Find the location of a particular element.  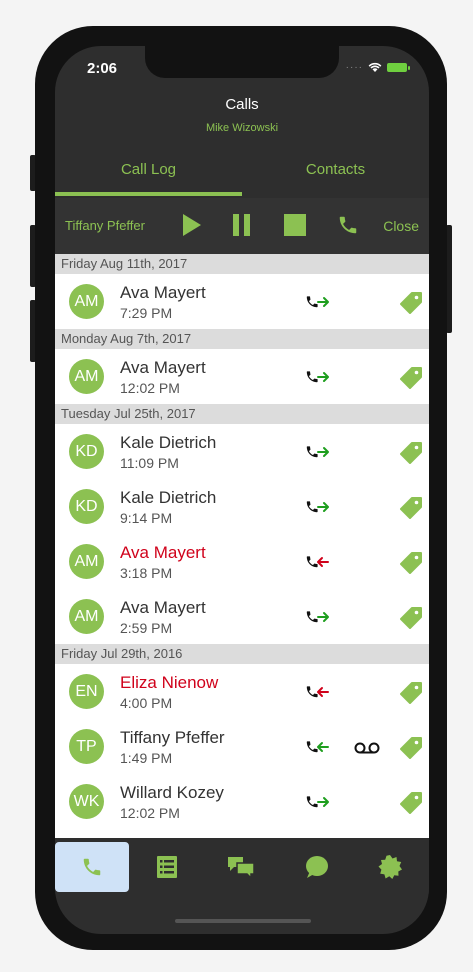

call-time: 4:00 PM is located at coordinates (146, 703).